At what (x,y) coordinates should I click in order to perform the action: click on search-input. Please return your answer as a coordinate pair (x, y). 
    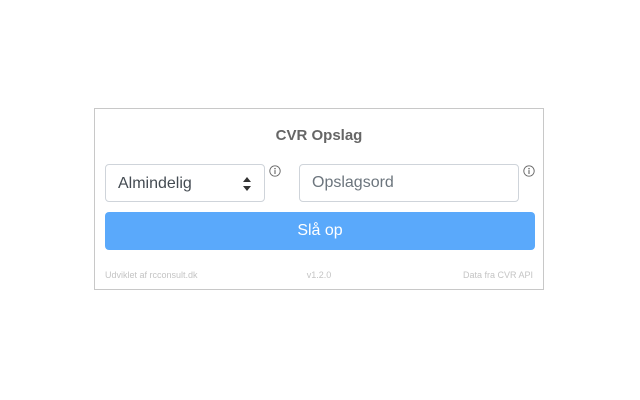
    Looking at the image, I should click on (409, 183).